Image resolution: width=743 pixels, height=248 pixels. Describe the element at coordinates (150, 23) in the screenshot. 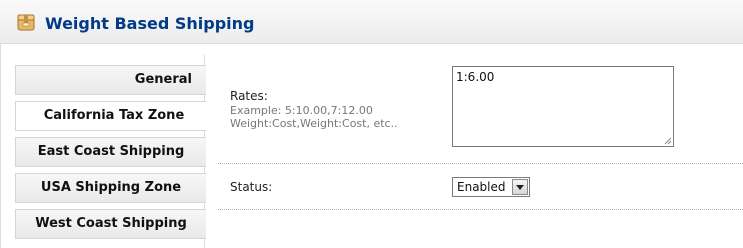

I see `page-title: Weight Based Shipping` at that location.